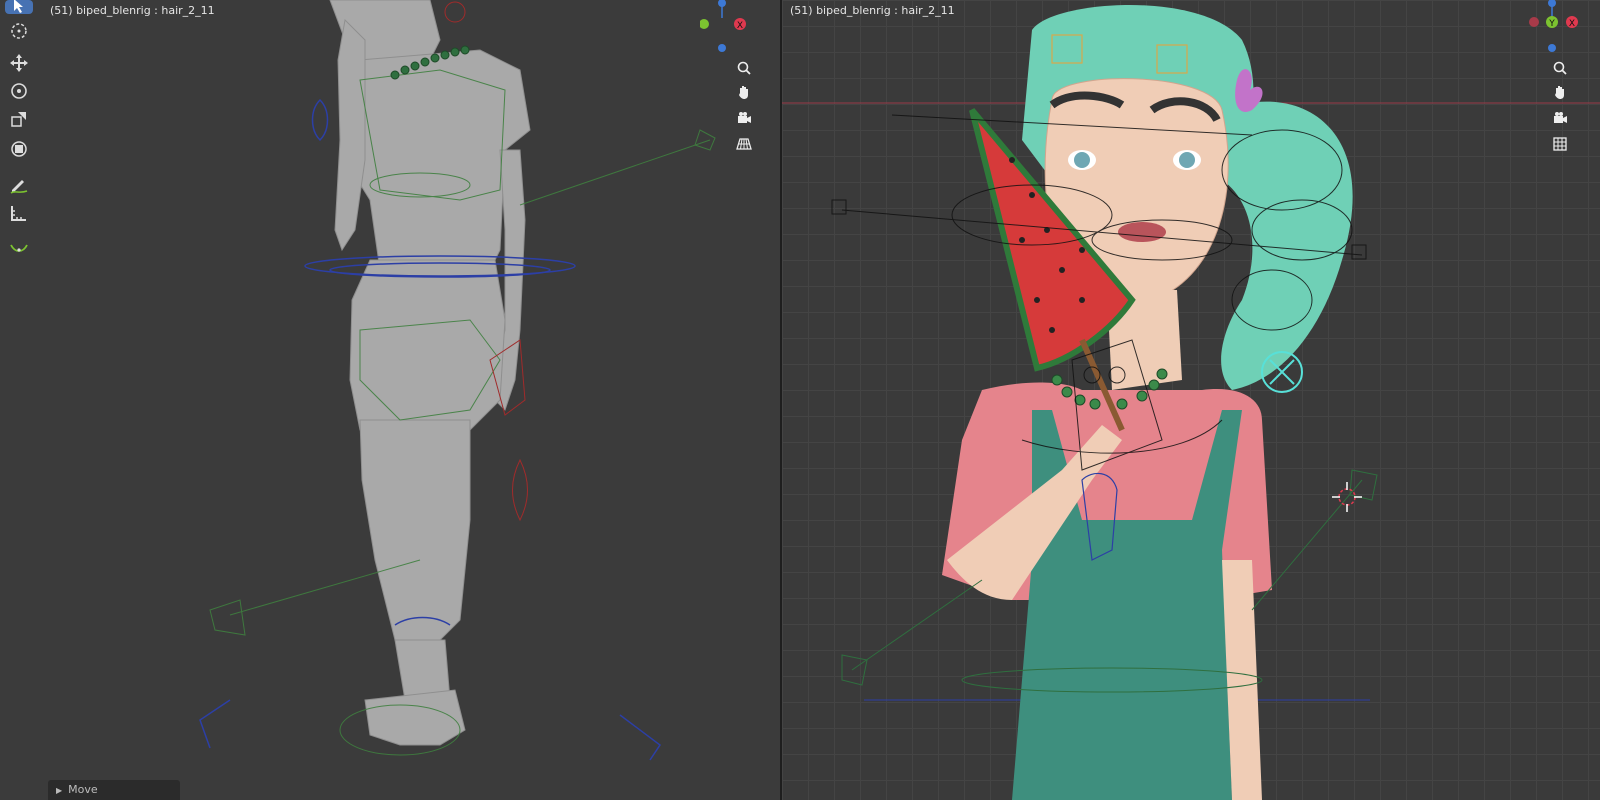 The height and width of the screenshot is (800, 1600). I want to click on last-operator-label: Move, so click(83, 789).